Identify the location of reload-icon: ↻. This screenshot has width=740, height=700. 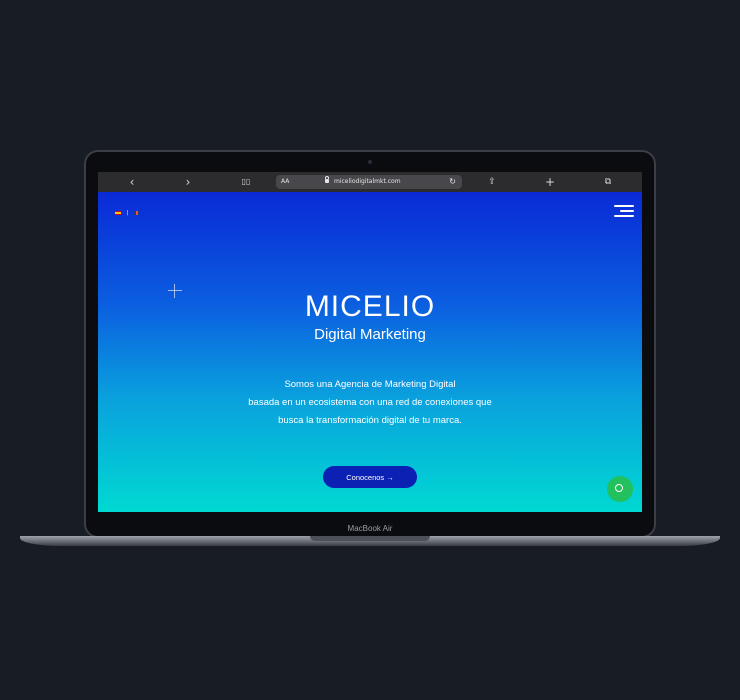
(452, 182).